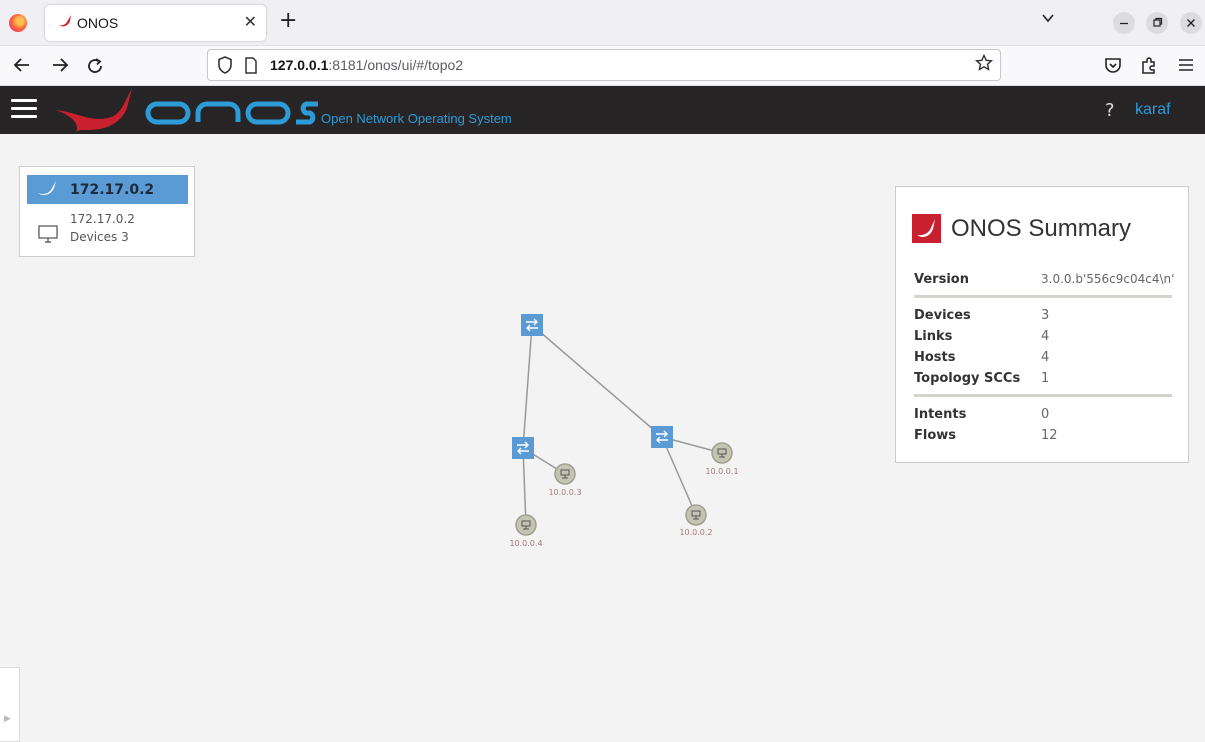 Image resolution: width=1205 pixels, height=742 pixels. What do you see at coordinates (95, 66) in the screenshot?
I see `reload-icon` at bounding box center [95, 66].